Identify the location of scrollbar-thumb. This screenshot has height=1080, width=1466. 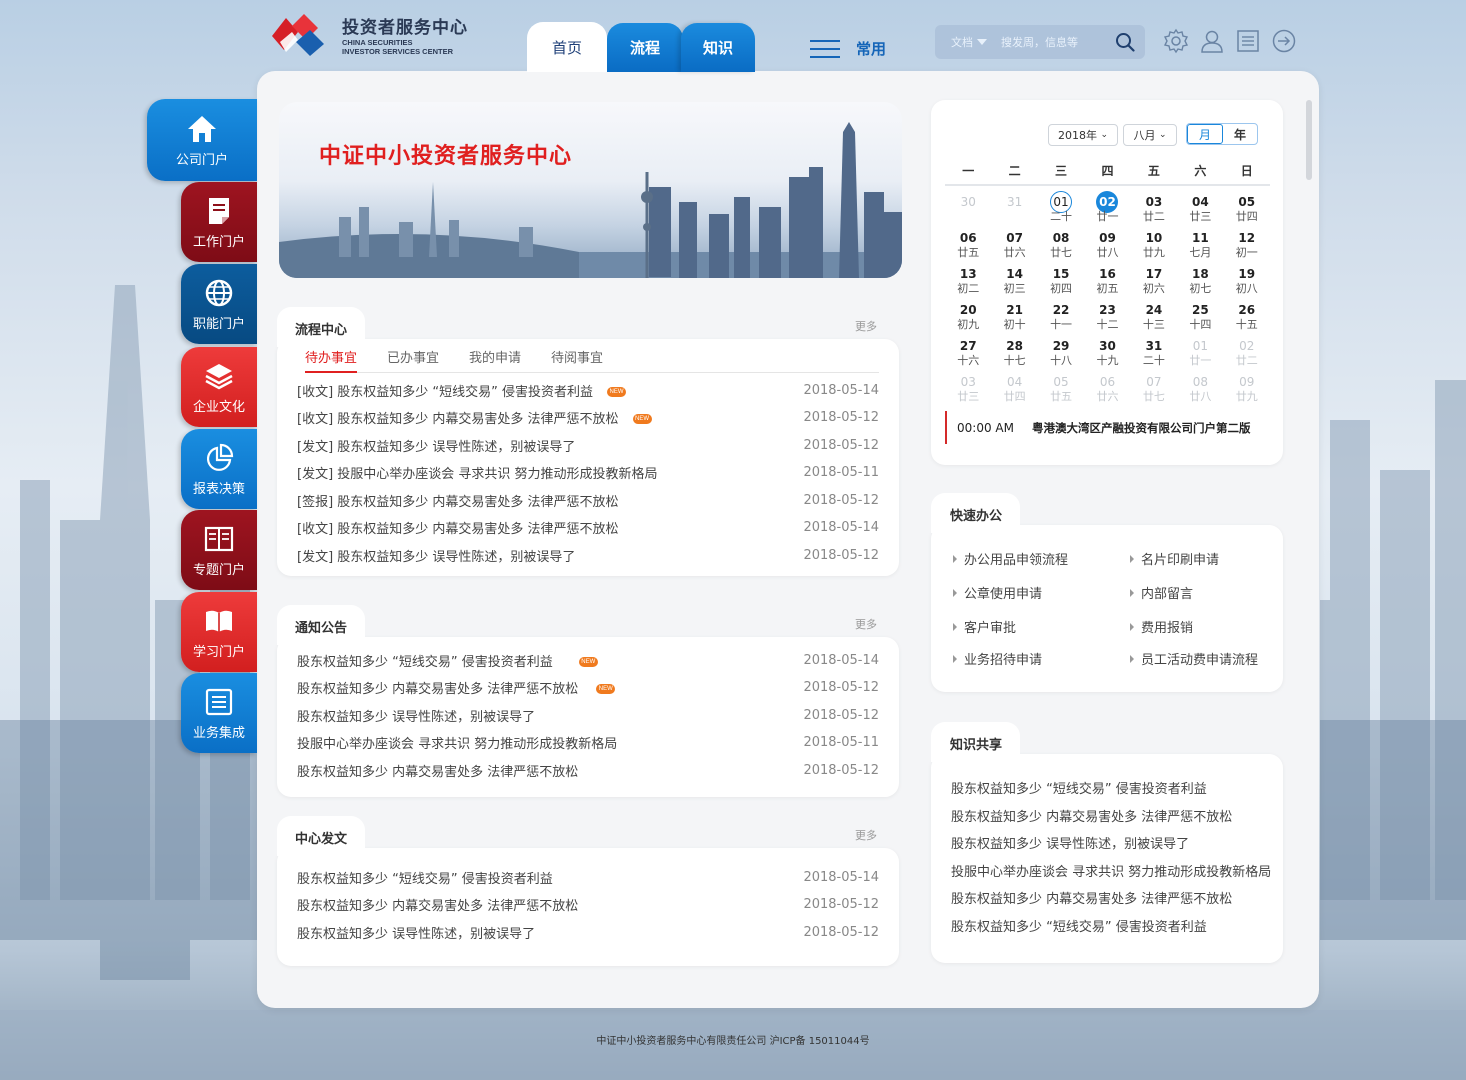
(1309, 140).